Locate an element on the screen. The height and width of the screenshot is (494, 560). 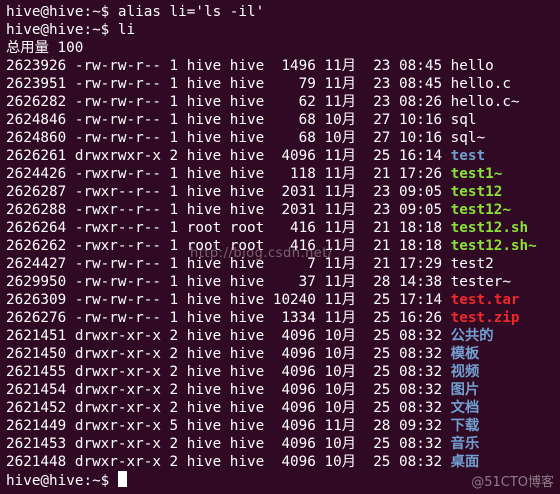
text-cursor is located at coordinates (122, 479).